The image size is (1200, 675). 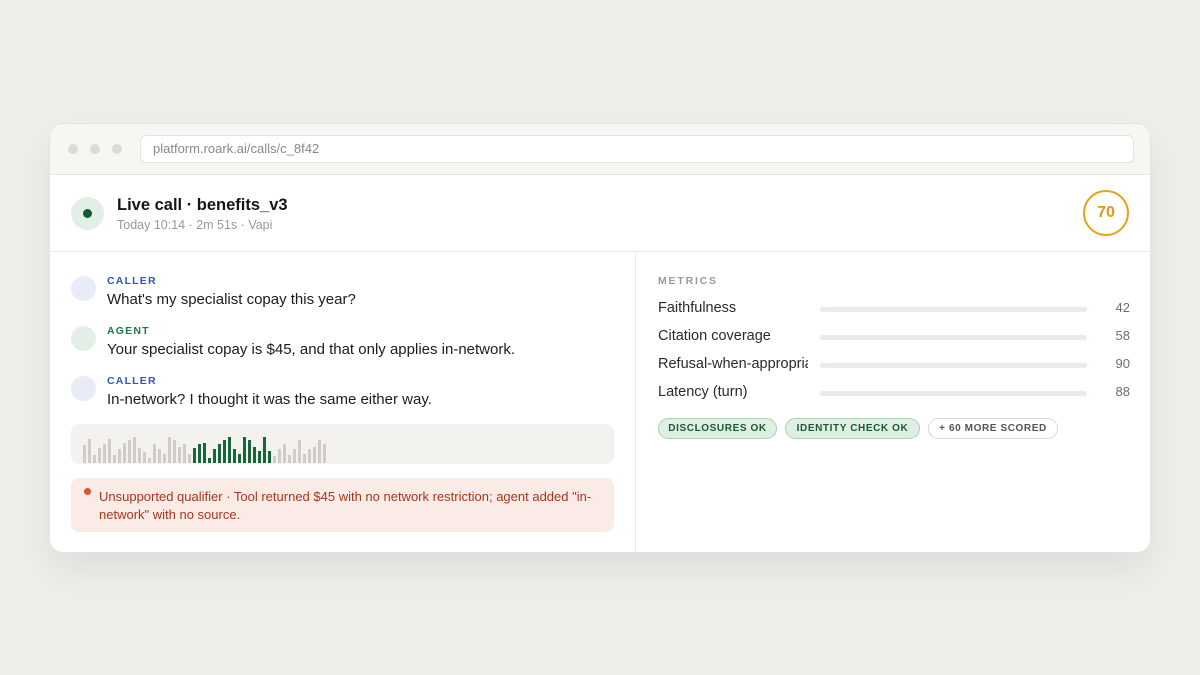 What do you see at coordinates (637, 149) in the screenshot?
I see `url-bar: platform.roark.ai/calls/c_8f42` at bounding box center [637, 149].